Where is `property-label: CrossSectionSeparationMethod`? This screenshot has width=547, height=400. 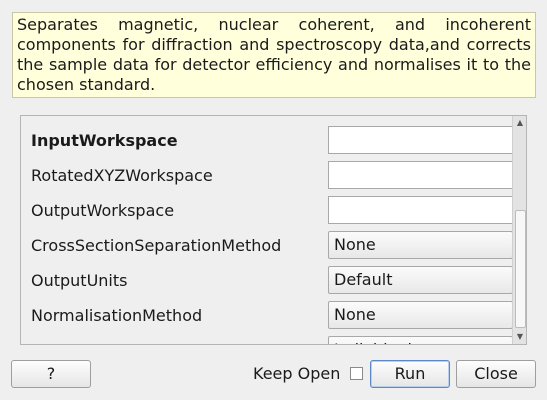 property-label: CrossSectionSeparationMethod is located at coordinates (156, 245).